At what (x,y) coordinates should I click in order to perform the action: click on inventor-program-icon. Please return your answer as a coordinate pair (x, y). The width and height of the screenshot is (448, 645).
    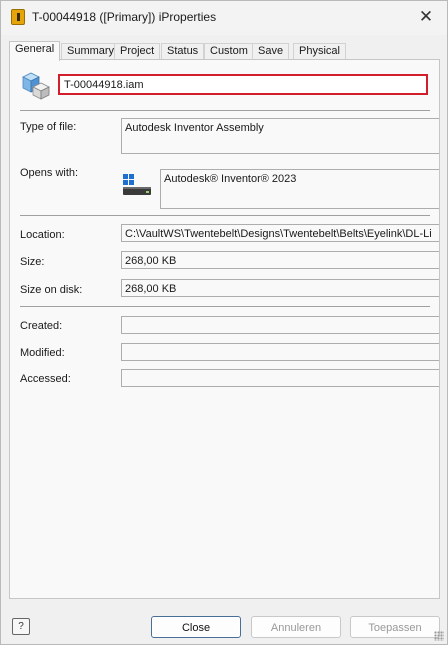
    Looking at the image, I should click on (137, 184).